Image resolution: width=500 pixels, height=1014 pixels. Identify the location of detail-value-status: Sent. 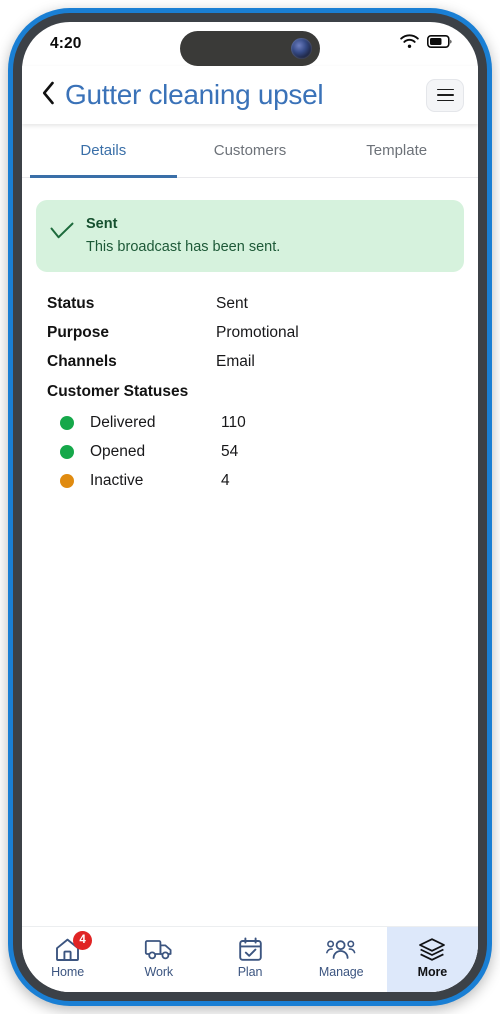
(232, 303).